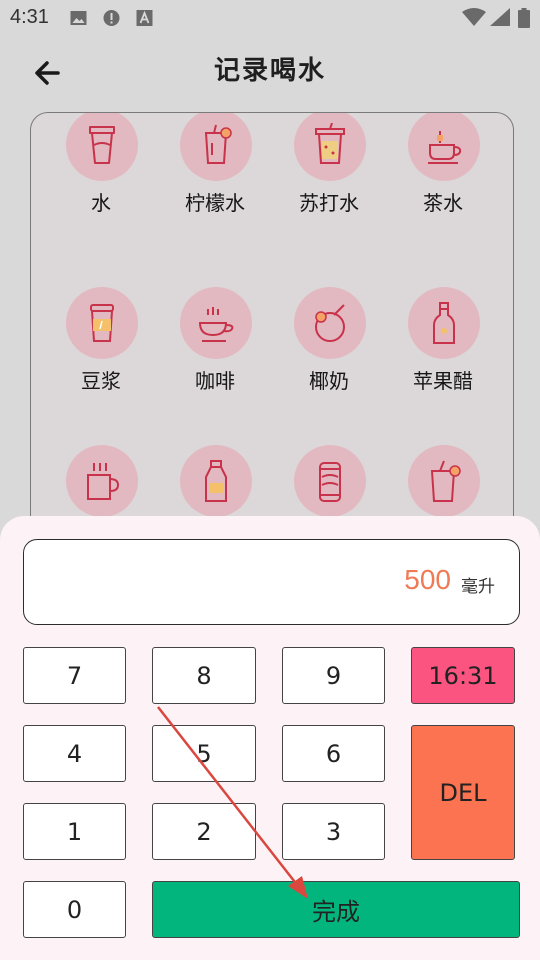 Image resolution: width=540 pixels, height=960 pixels. What do you see at coordinates (111, 18) in the screenshot?
I see `alert-notification-icon` at bounding box center [111, 18].